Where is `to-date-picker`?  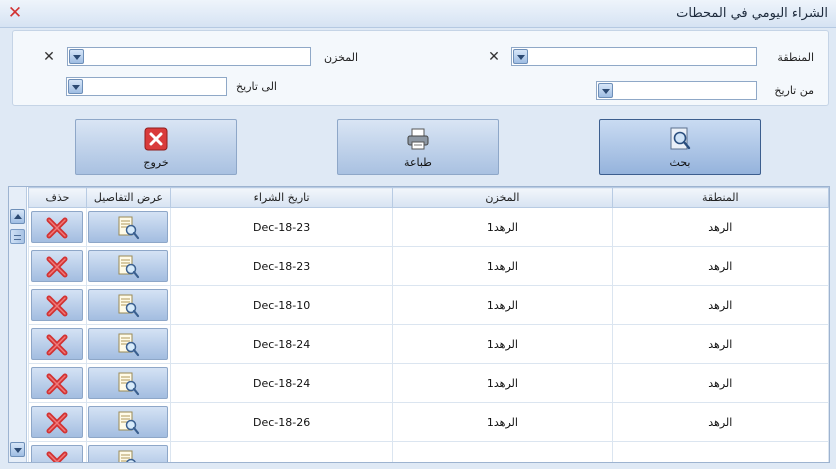 to-date-picker is located at coordinates (146, 86).